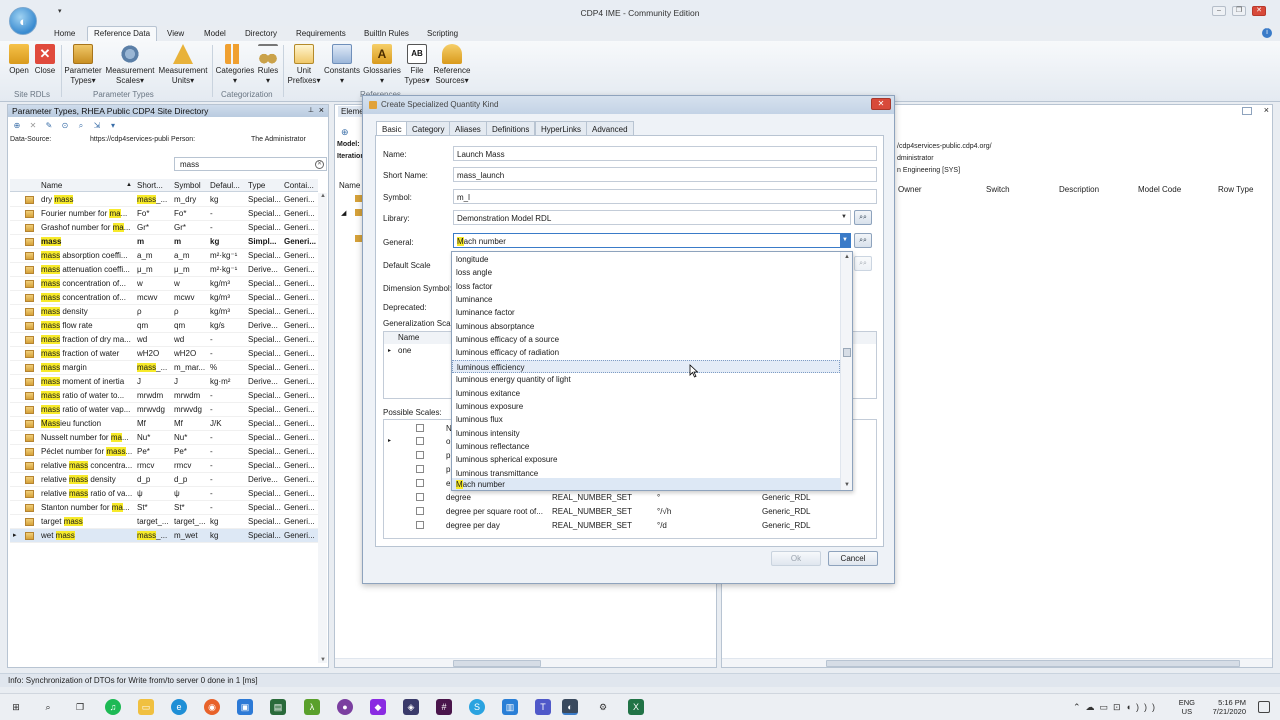  Describe the element at coordinates (863, 217) in the screenshot. I see `library-inspect-button: ⌕⌕` at that location.